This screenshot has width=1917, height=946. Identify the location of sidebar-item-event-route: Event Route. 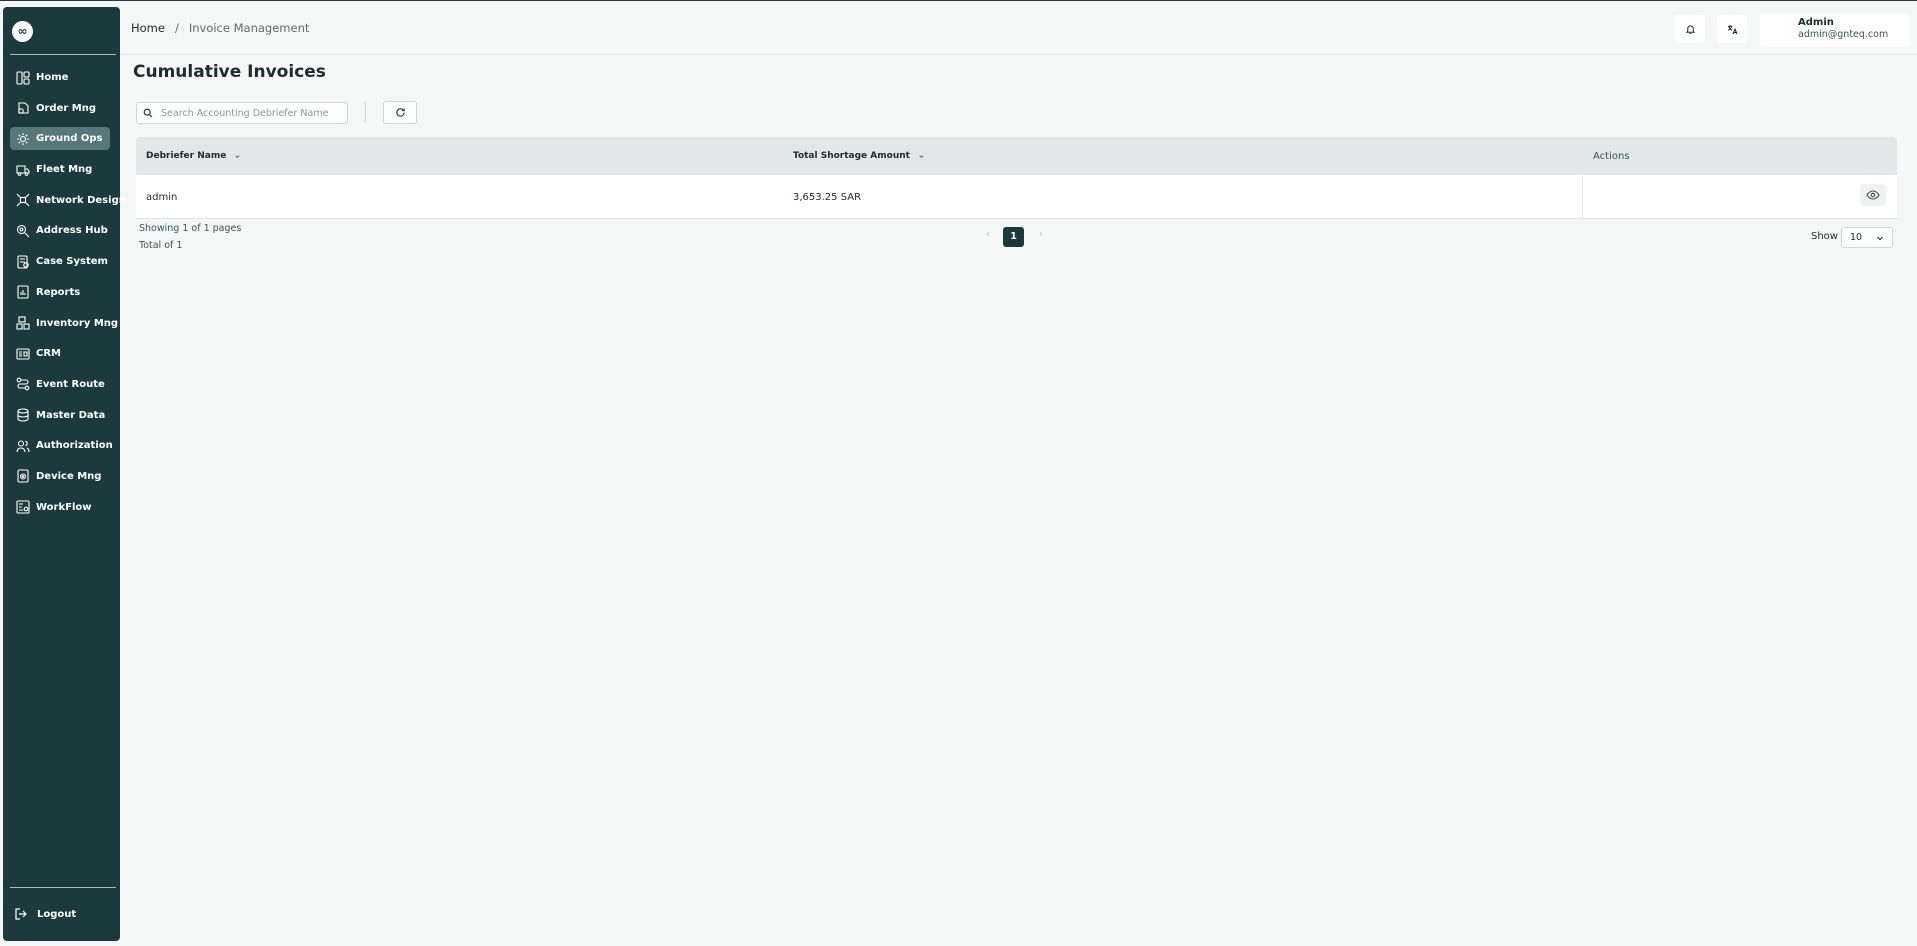
(60, 384).